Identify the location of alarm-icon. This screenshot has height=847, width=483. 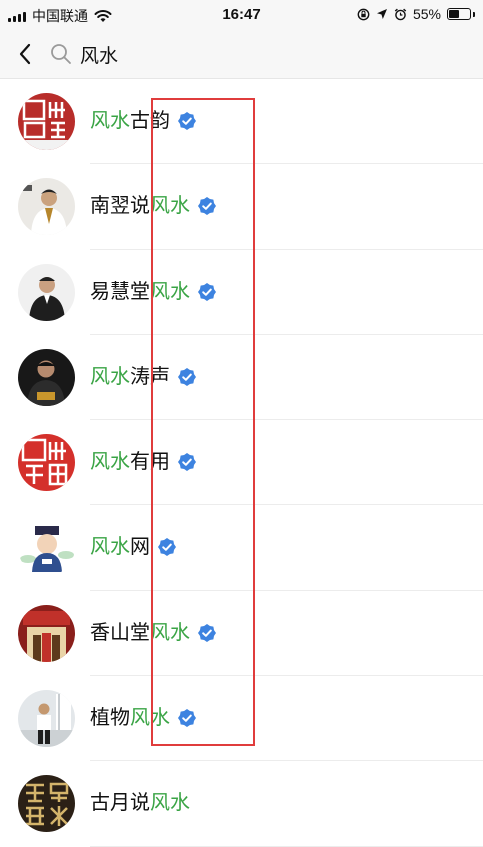
(400, 14).